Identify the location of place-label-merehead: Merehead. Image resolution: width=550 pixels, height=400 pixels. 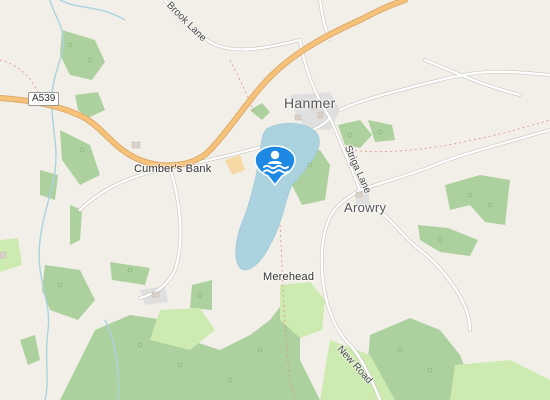
(288, 277).